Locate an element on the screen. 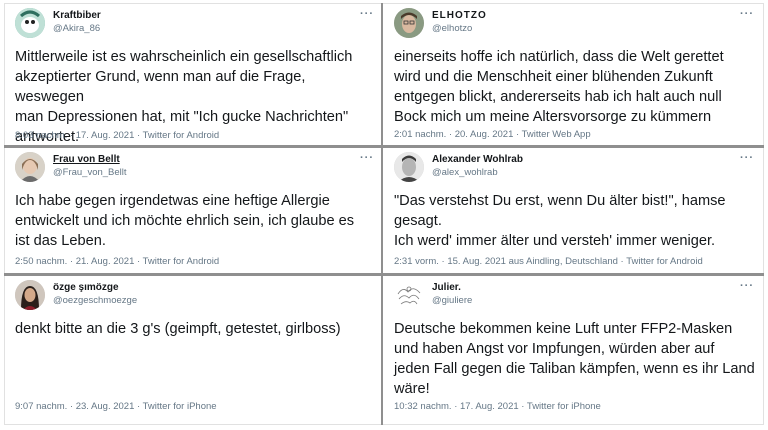 The image size is (768, 430). display-name: ELHOTZO is located at coordinates (459, 15).